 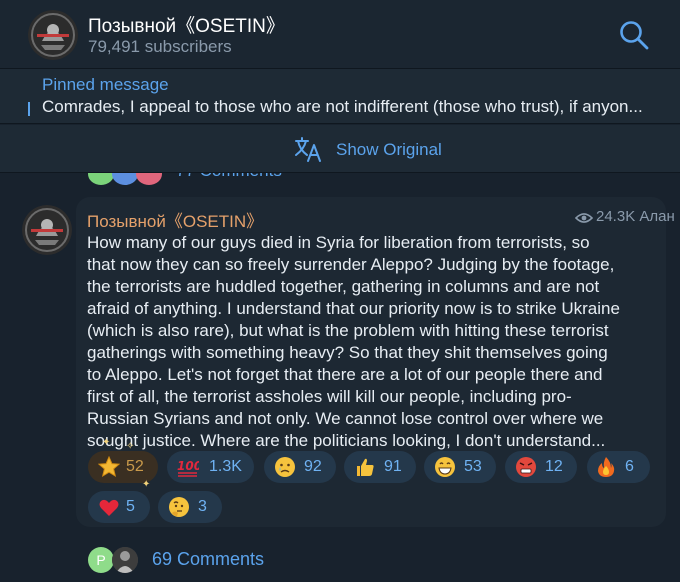 I want to click on svg-text: 100, so click(x=188, y=466).